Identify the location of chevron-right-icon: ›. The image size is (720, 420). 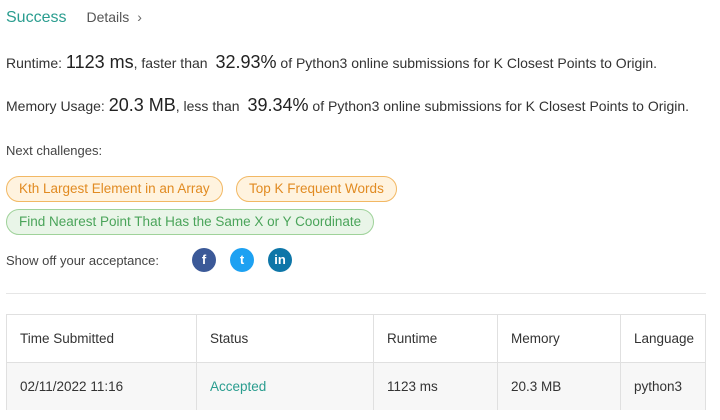
(139, 17).